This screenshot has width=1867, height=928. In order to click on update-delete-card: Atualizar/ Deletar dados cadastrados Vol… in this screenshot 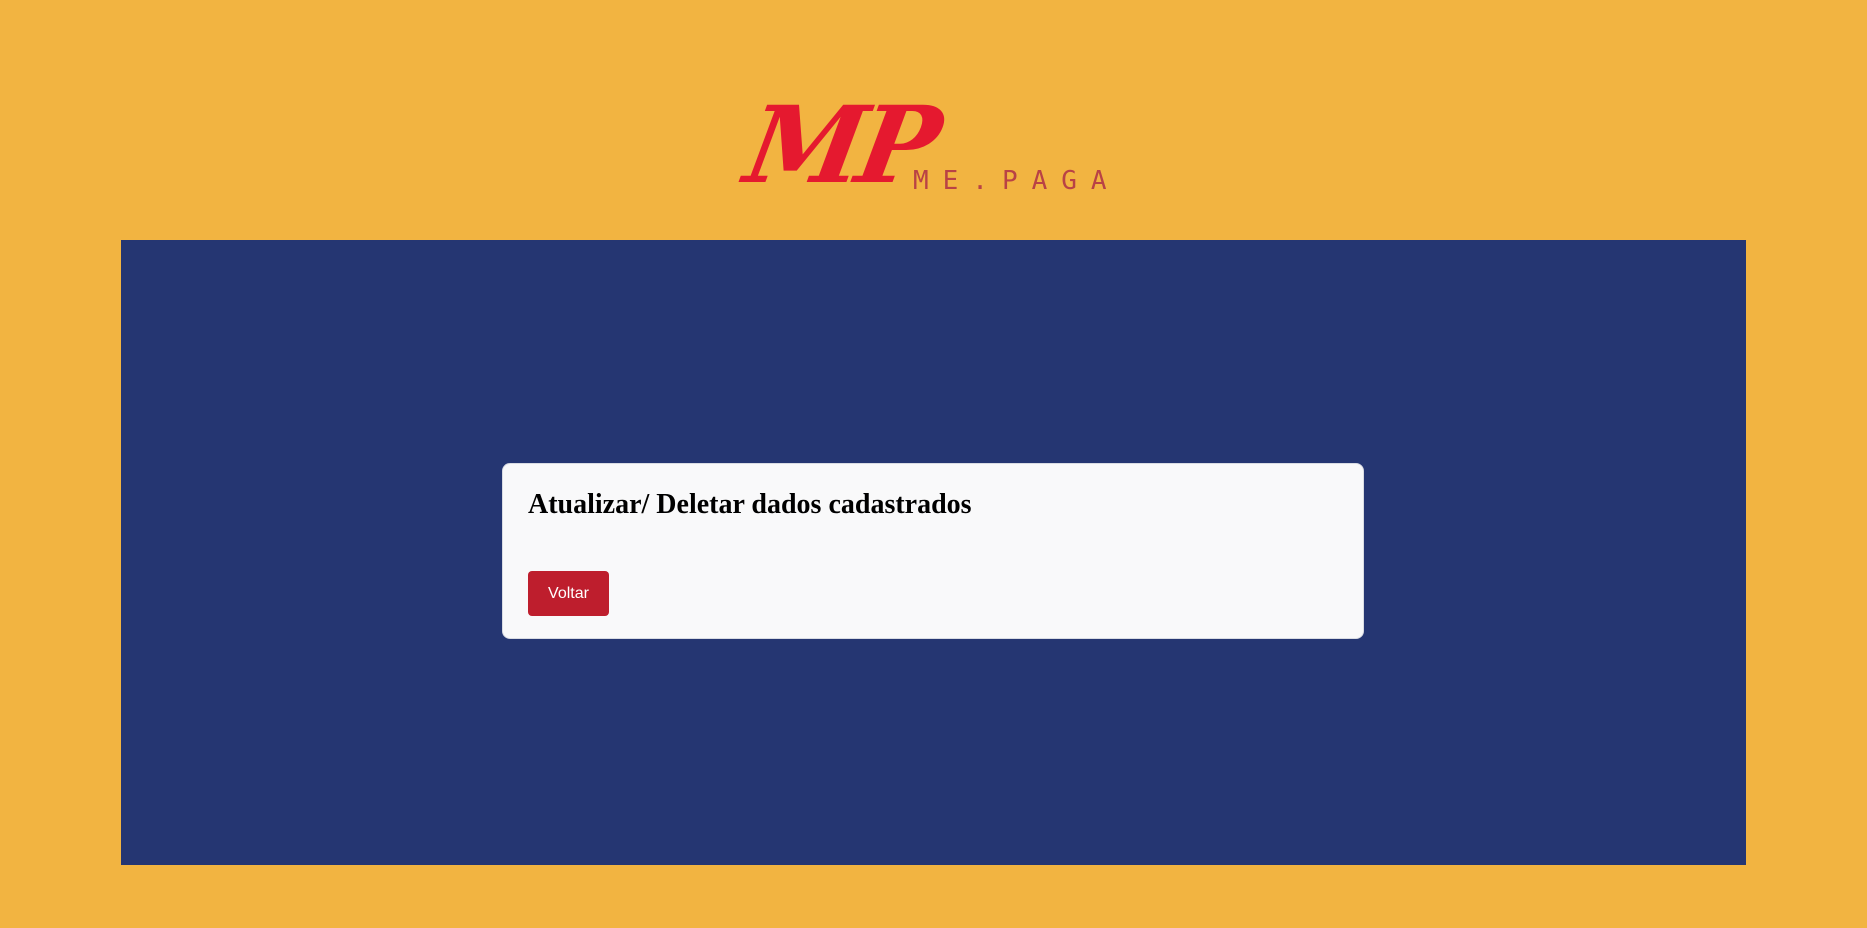, I will do `click(933, 551)`.